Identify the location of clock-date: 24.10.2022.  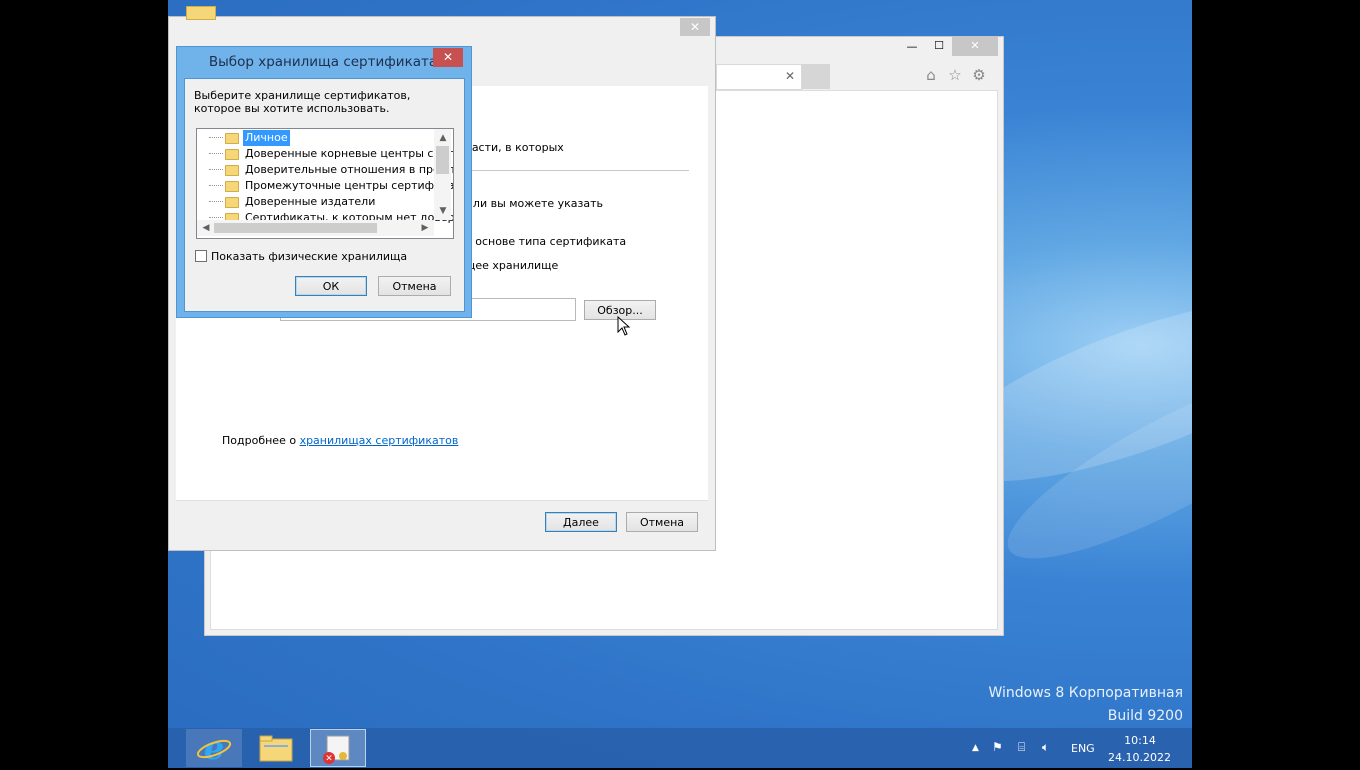
(1139, 757).